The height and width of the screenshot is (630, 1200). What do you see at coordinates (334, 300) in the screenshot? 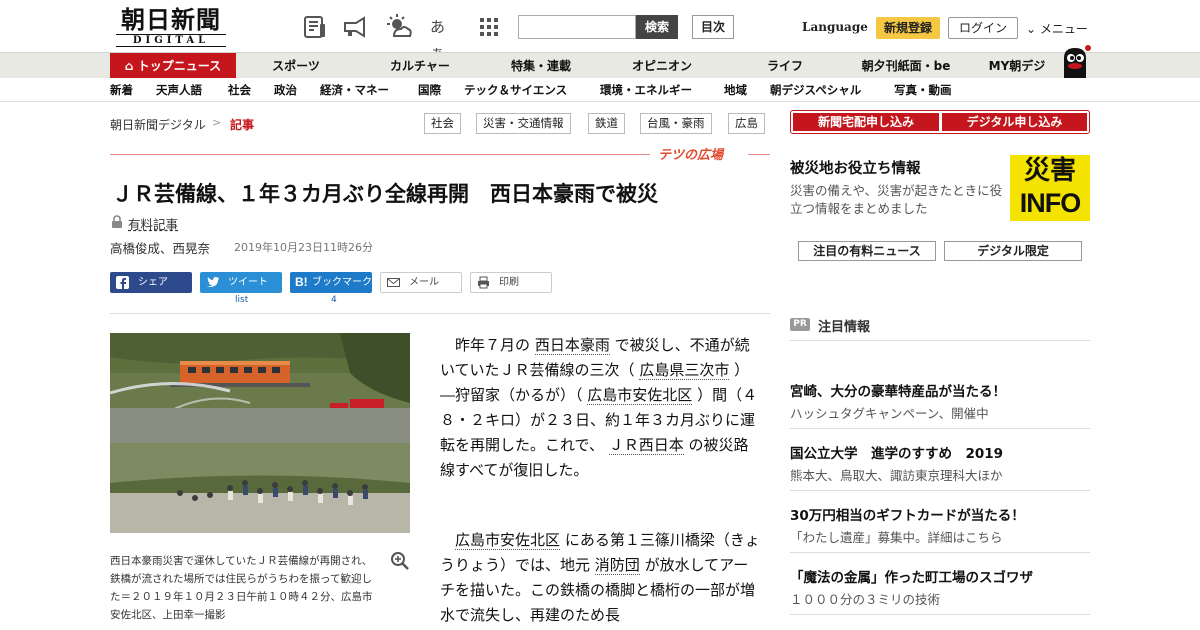
I see `hatena-count: 4` at bounding box center [334, 300].